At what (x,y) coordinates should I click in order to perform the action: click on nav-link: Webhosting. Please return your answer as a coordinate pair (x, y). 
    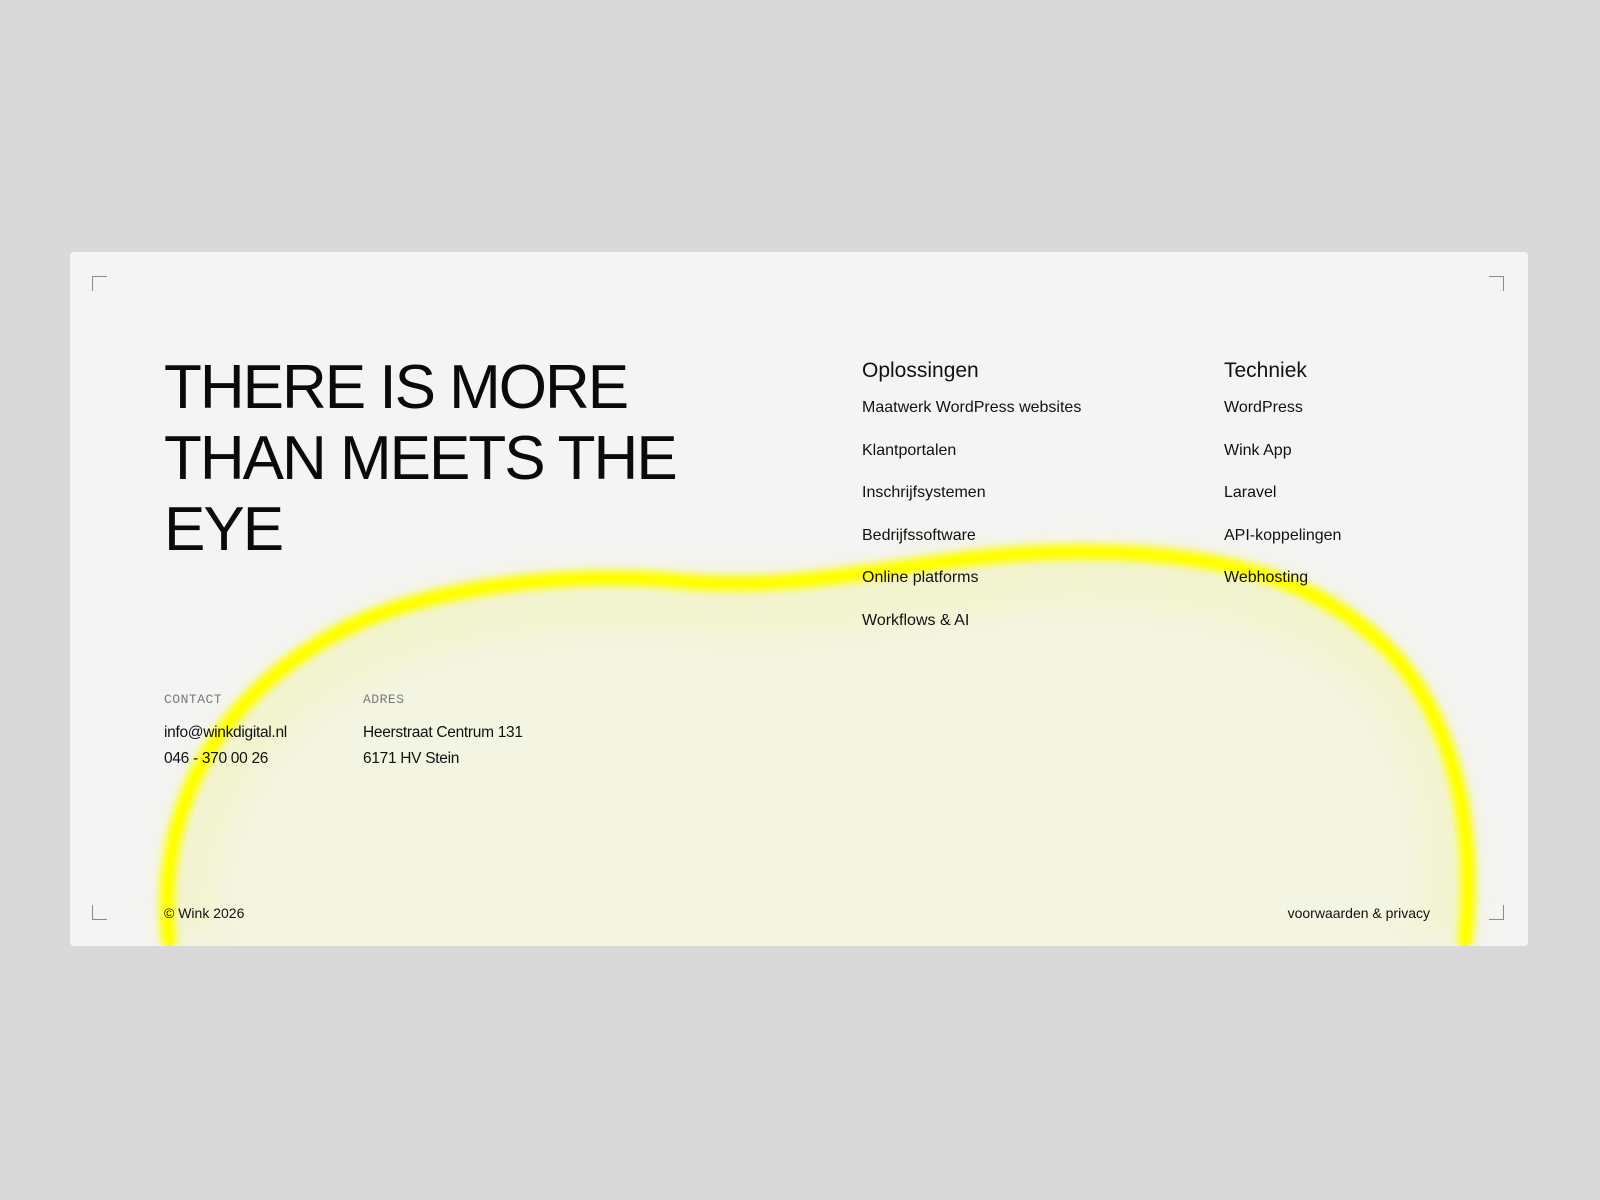
    Looking at the image, I should click on (1282, 578).